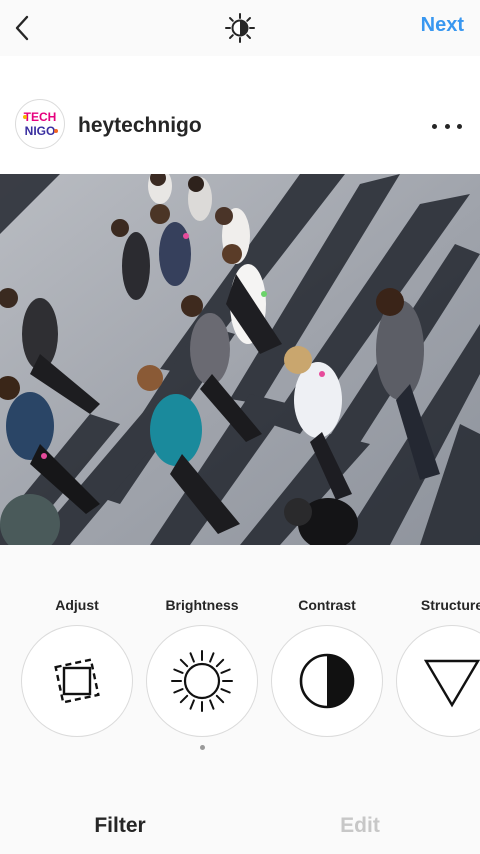 The image size is (480, 854). I want to click on tab-filter: Filter, so click(120, 826).